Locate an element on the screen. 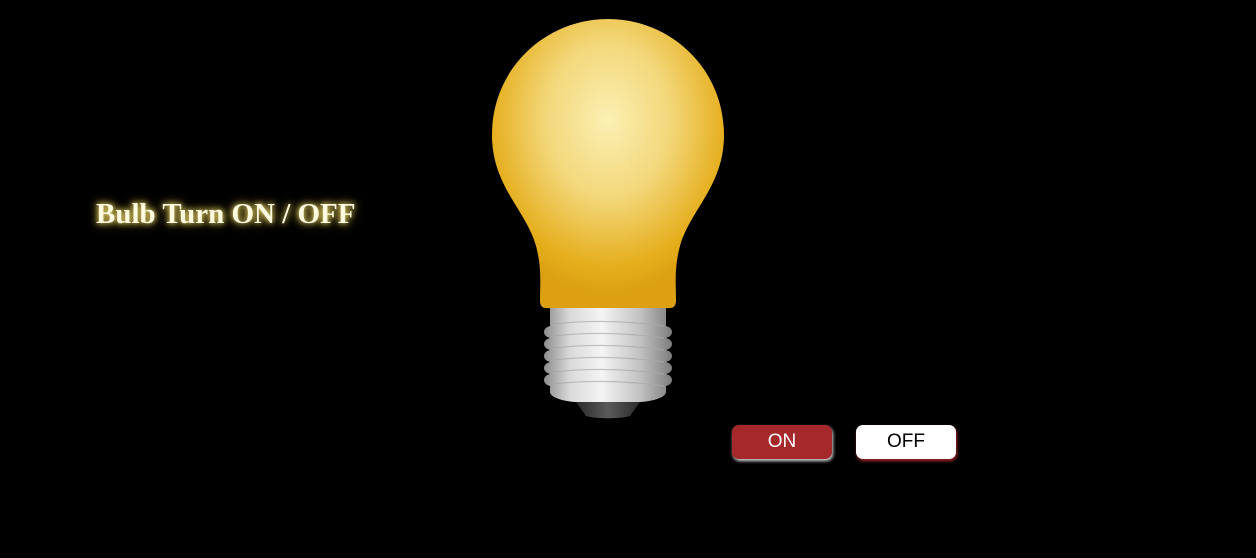 The image size is (1256, 558). on-button: ON is located at coordinates (782, 442).